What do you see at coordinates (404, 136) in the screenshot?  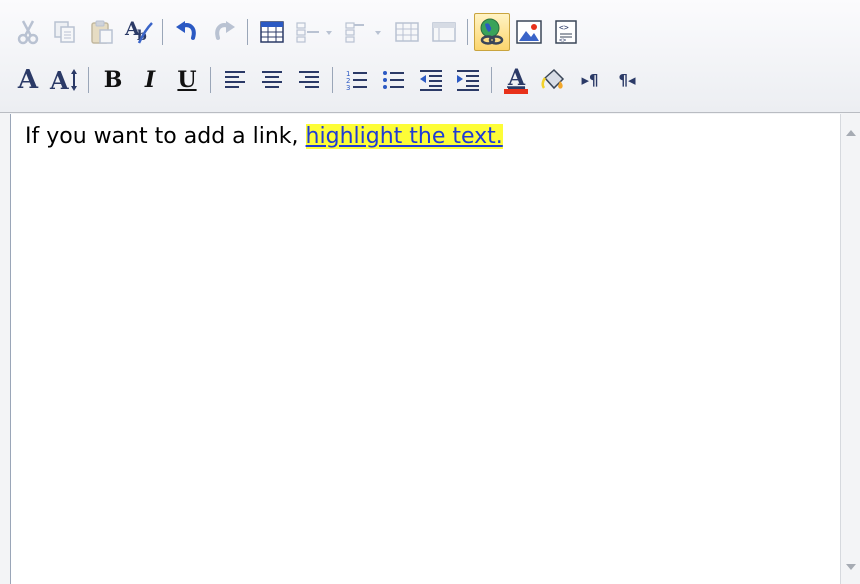 I see `highlighted-link-text: highlight the text.` at bounding box center [404, 136].